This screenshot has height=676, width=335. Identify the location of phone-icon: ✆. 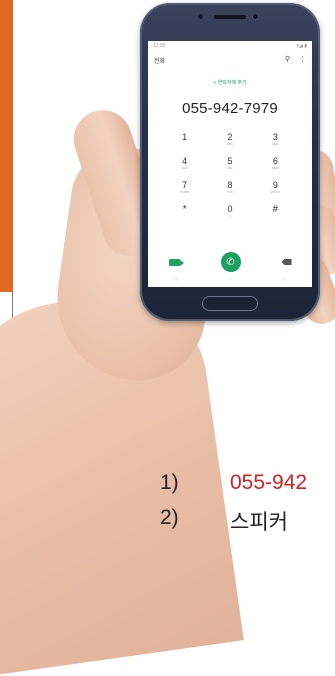
(230, 262).